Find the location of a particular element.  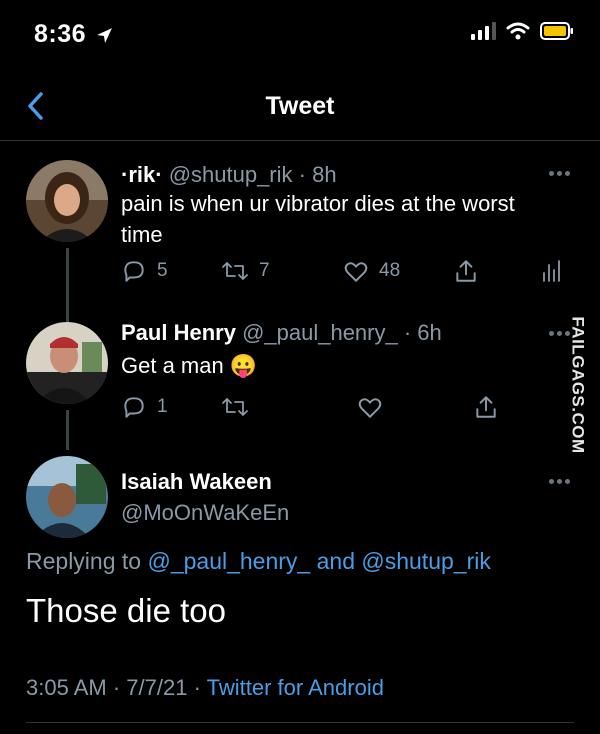

timestamp: · 8h is located at coordinates (317, 174).